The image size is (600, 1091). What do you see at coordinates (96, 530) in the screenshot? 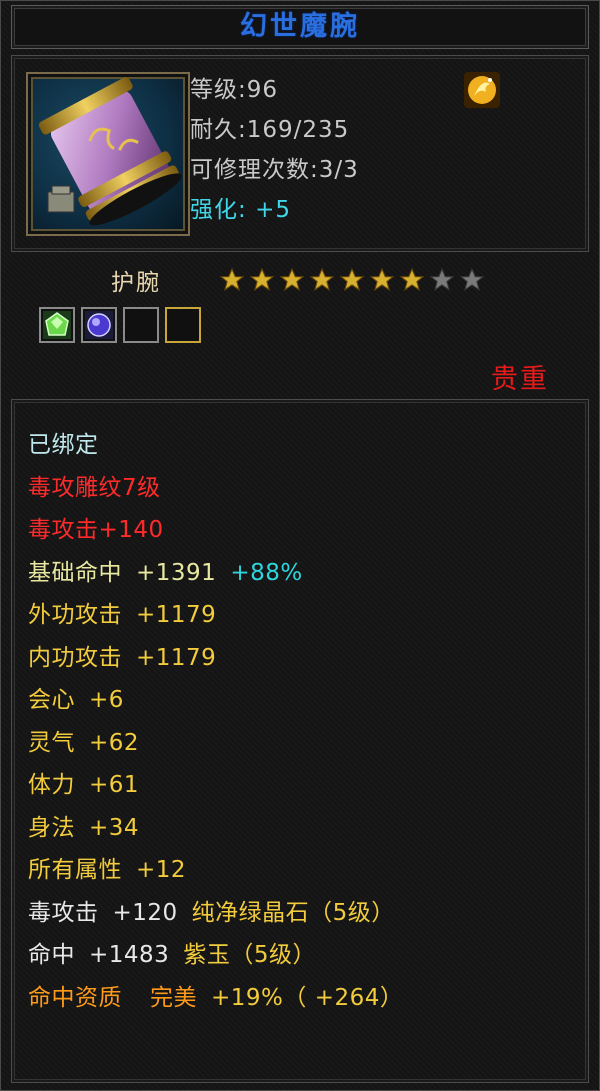
I see `poison-attack-line: 毒攻击+140` at bounding box center [96, 530].